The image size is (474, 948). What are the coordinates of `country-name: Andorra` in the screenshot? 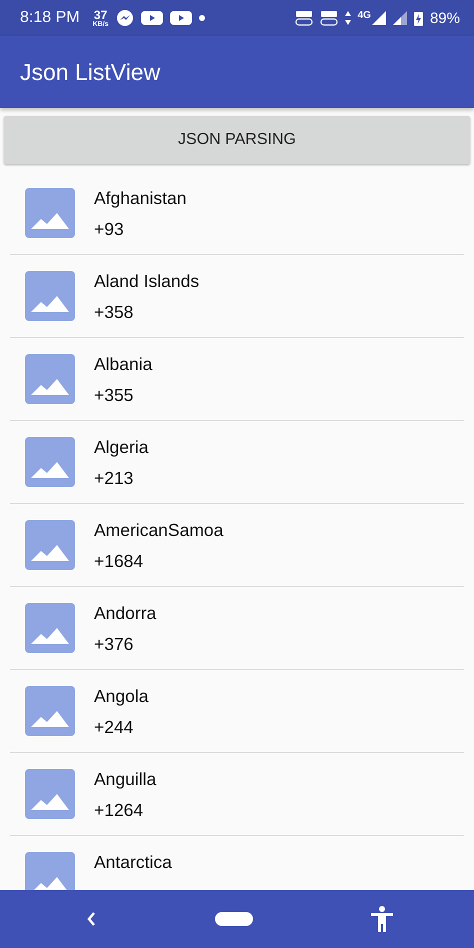 It's located at (125, 613).